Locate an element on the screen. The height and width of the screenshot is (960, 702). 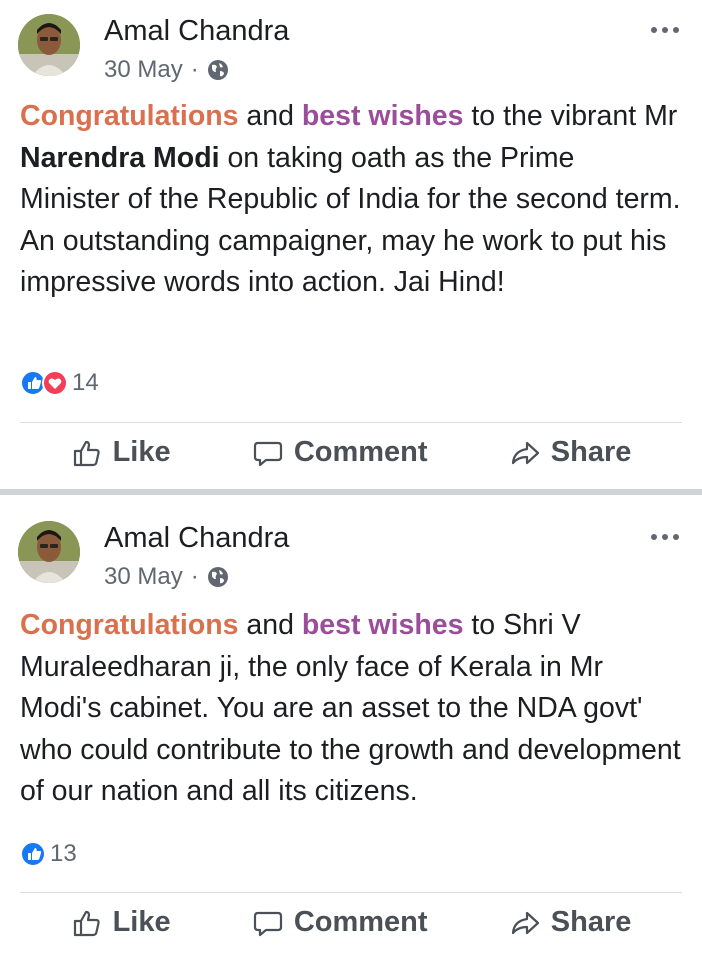
reactions-summary: 13 is located at coordinates (48, 854).